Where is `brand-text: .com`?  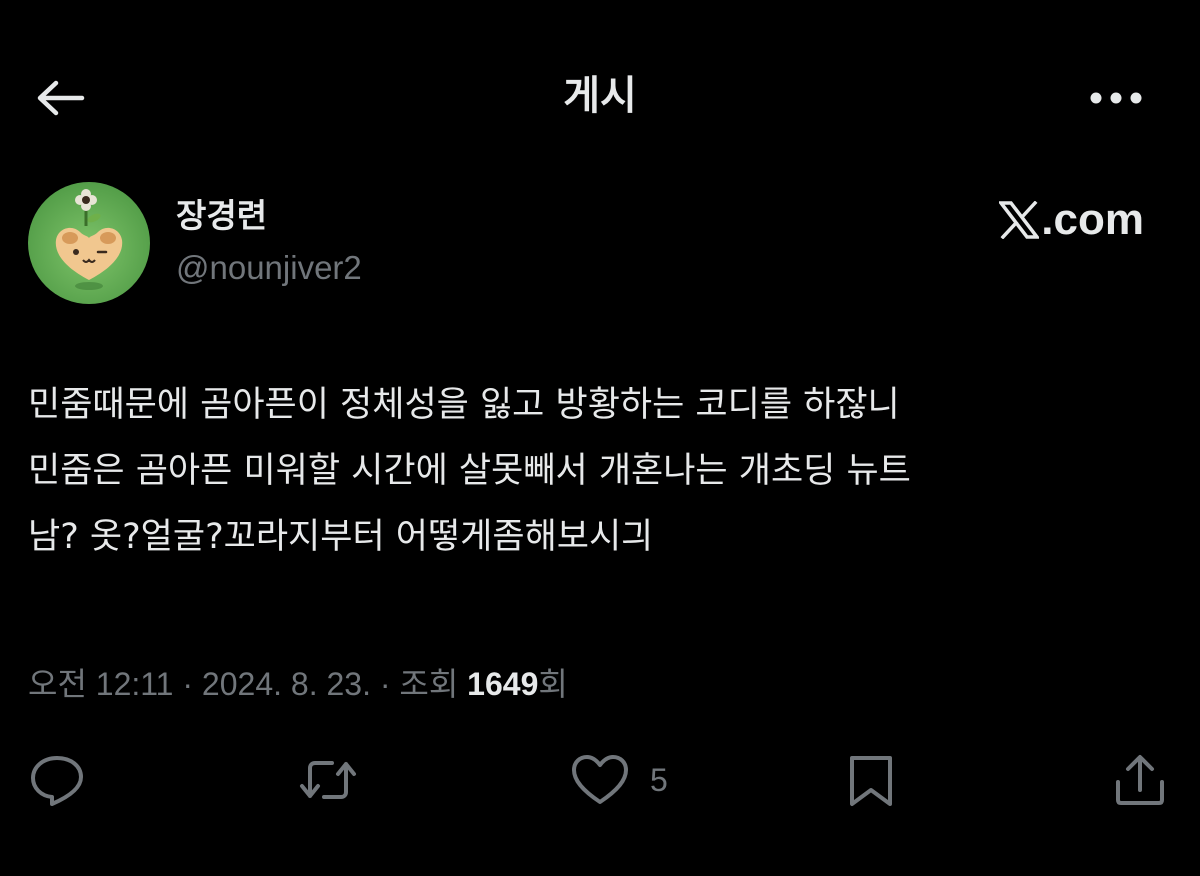
brand-text: .com is located at coordinates (1092, 219).